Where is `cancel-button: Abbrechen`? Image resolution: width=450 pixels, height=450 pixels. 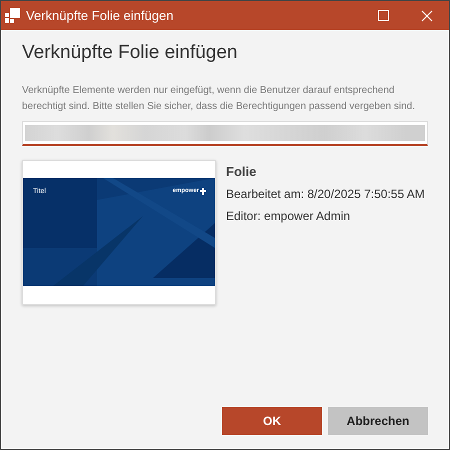 cancel-button: Abbrechen is located at coordinates (378, 421).